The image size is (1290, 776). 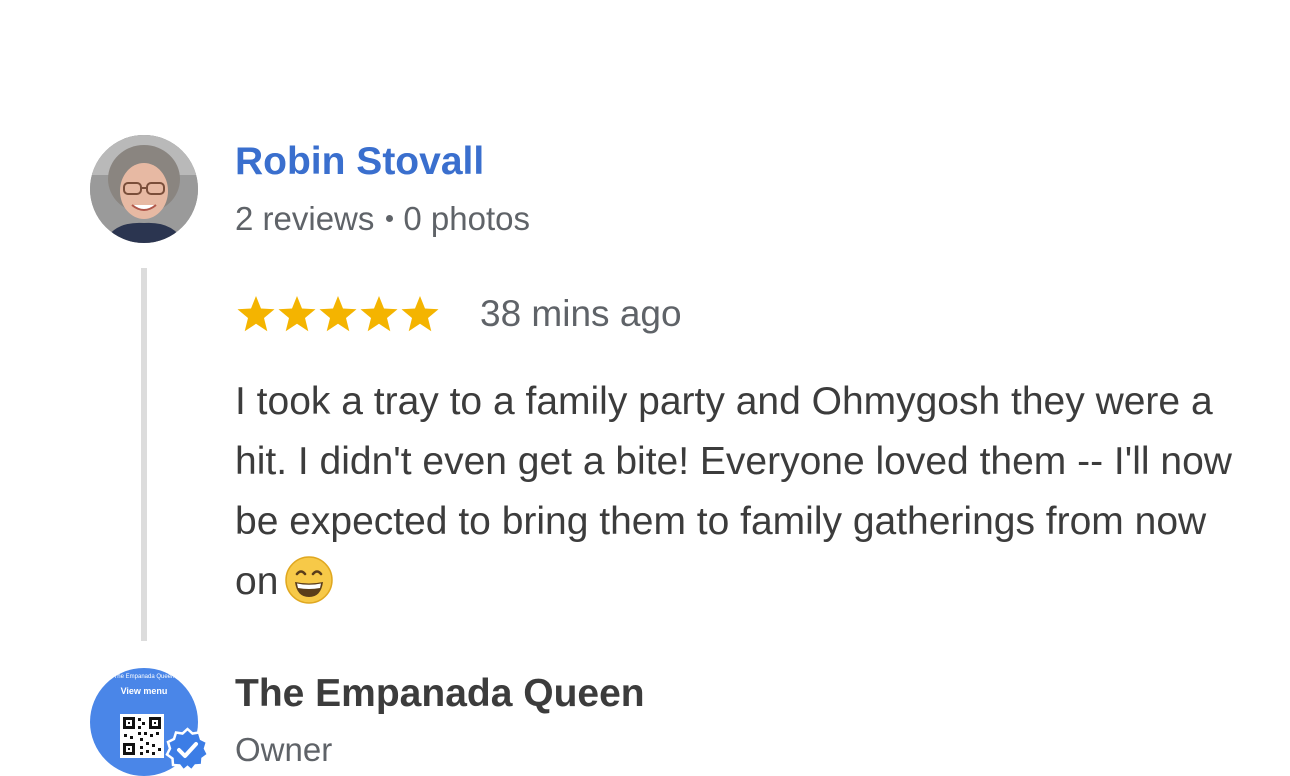 I want to click on photos-count: 0 photos, so click(x=466, y=218).